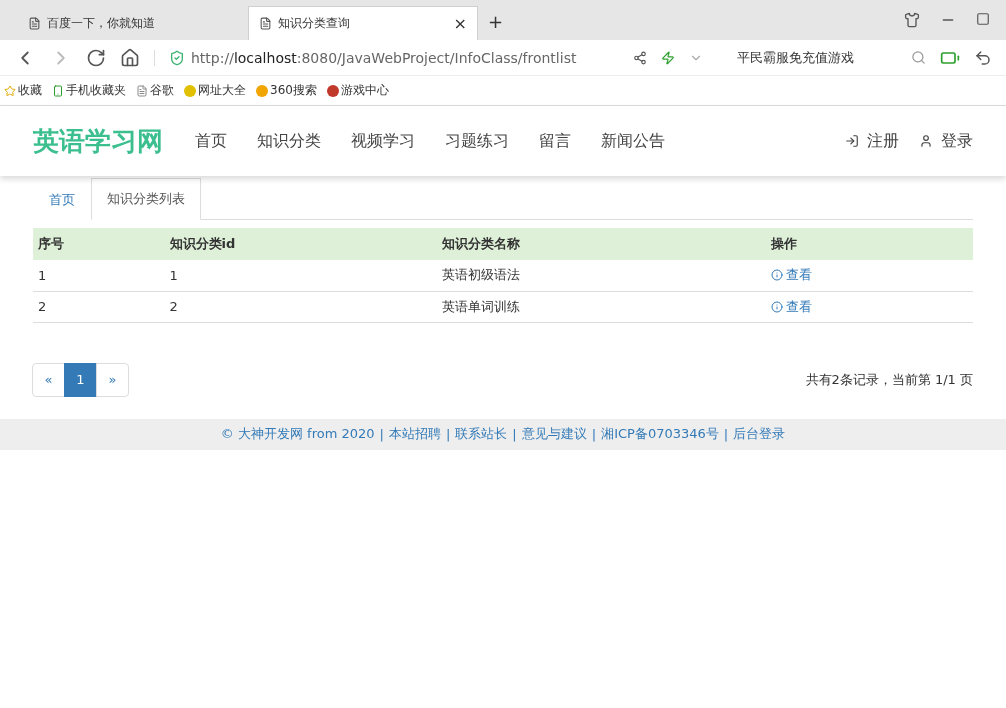 This screenshot has height=708, width=1006. What do you see at coordinates (48, 379) in the screenshot?
I see `previous-page-button: «` at bounding box center [48, 379].